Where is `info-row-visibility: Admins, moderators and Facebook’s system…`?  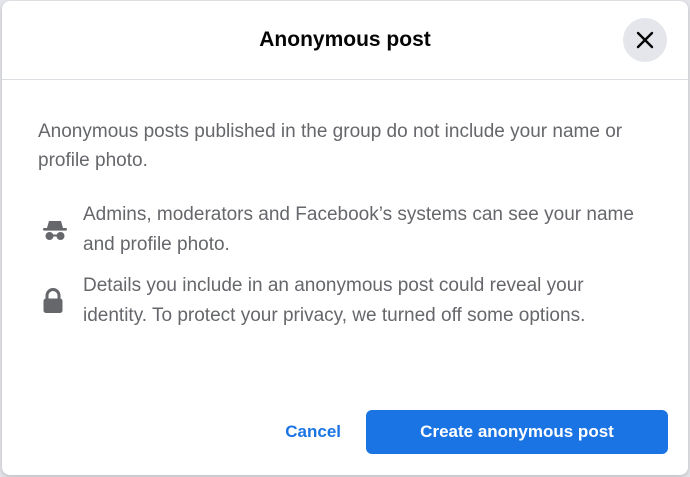
info-row-visibility: Admins, moderators and Facebook’s system… is located at coordinates (345, 230).